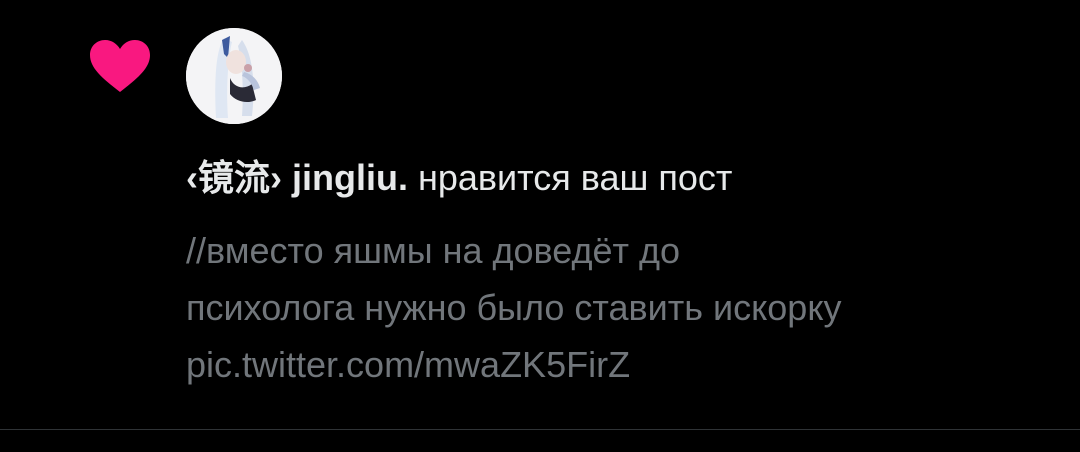 The width and height of the screenshot is (1080, 452). What do you see at coordinates (540, 429) in the screenshot?
I see `divider` at bounding box center [540, 429].